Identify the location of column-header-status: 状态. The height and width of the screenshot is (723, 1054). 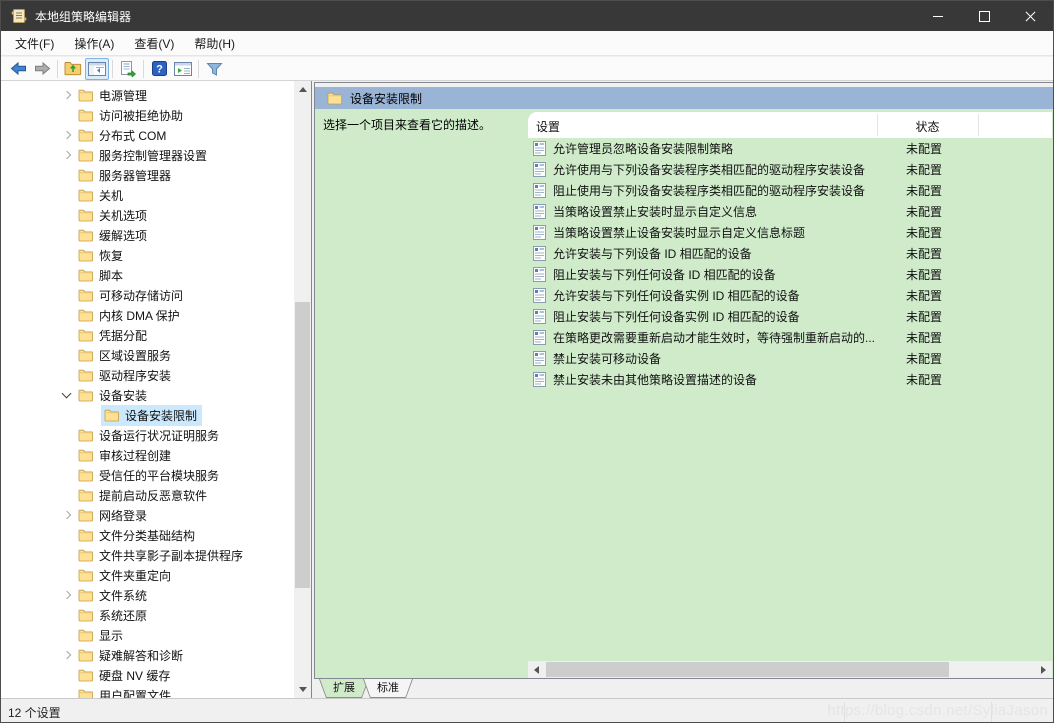
(927, 126).